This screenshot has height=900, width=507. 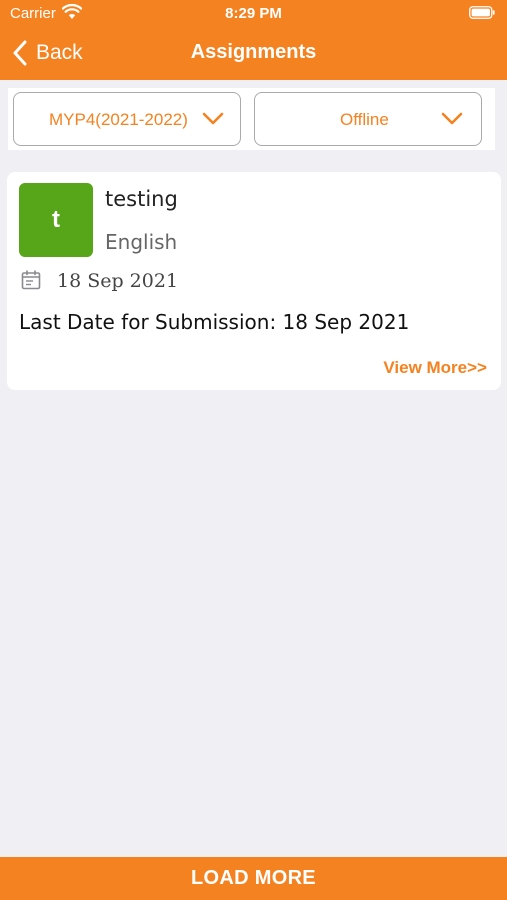 I want to click on year-dropdown: MYP4(2021-2022), so click(x=127, y=119).